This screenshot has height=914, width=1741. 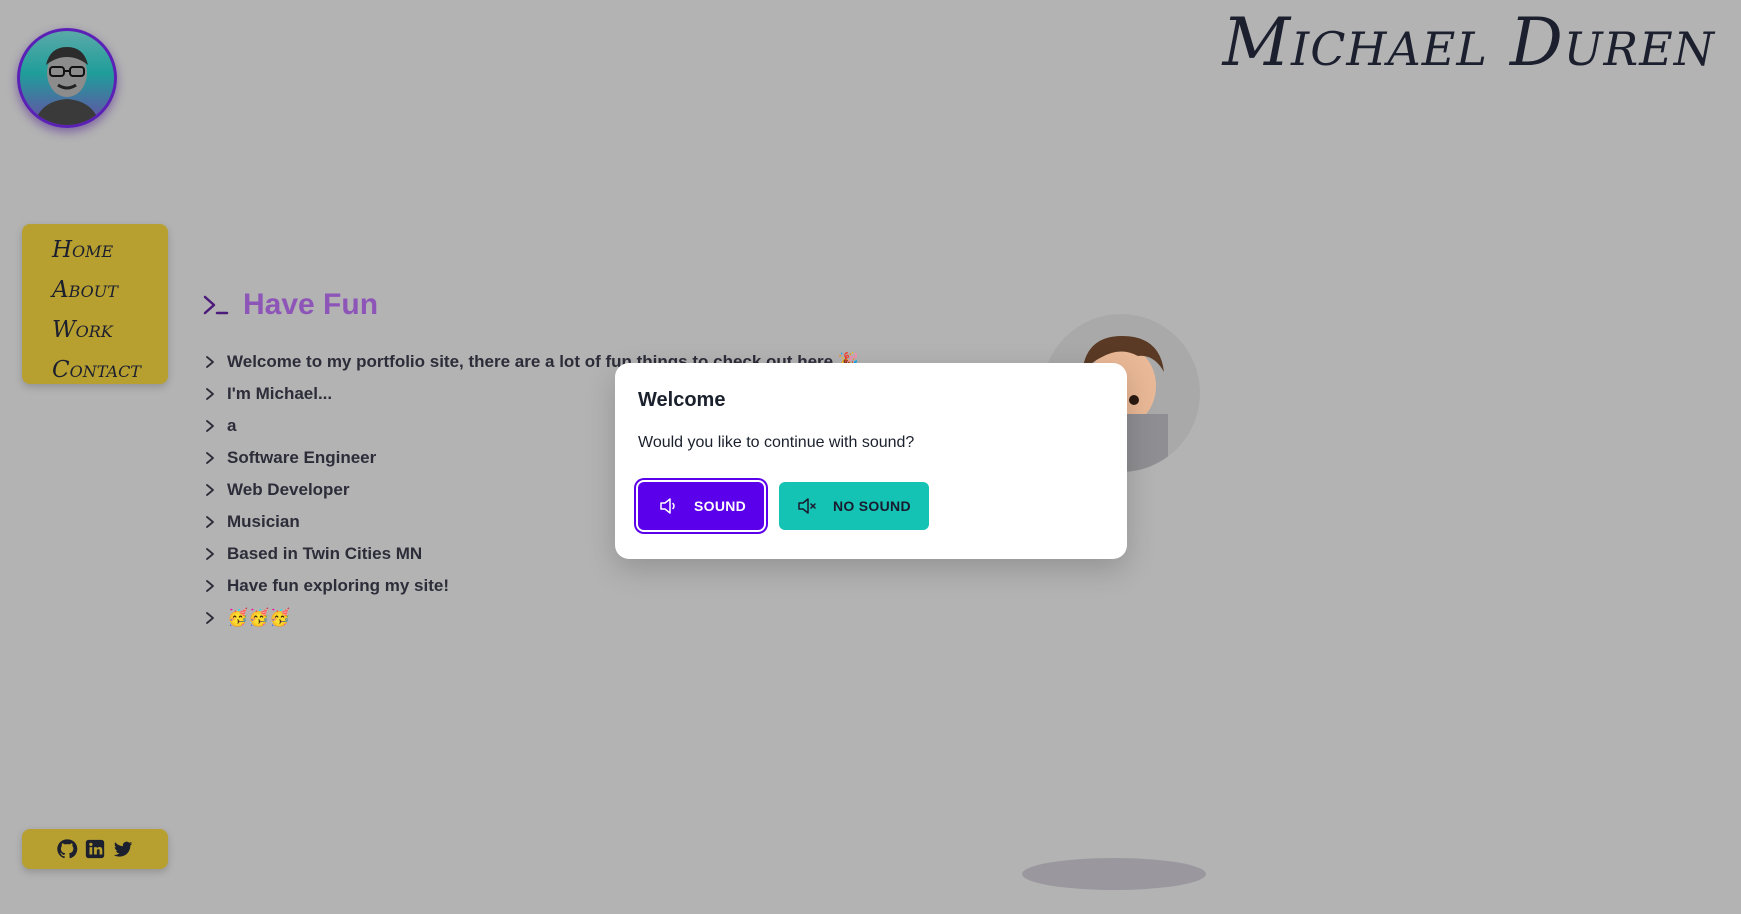 What do you see at coordinates (1114, 874) in the screenshot?
I see `memoji-shadow` at bounding box center [1114, 874].